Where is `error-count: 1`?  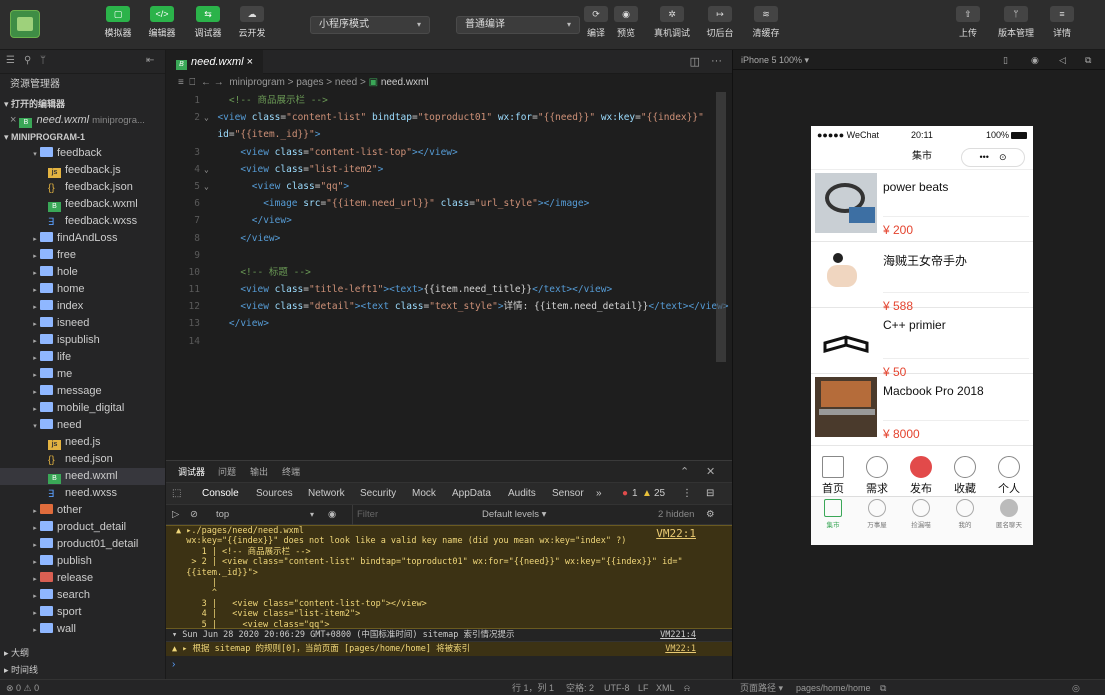
error-count: 1 is located at coordinates (635, 494).